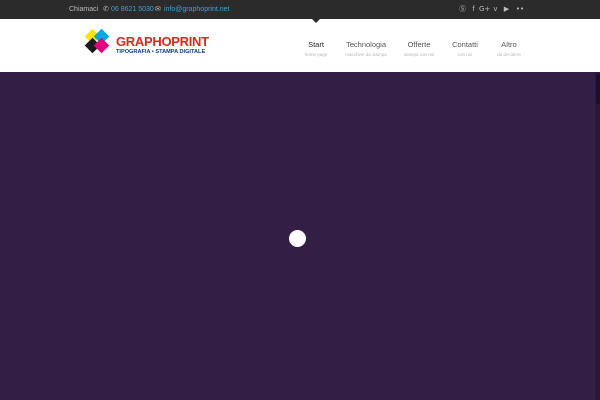 This screenshot has width=600, height=400. I want to click on nav-item-offerte: Offerte stampa con noi, so click(419, 49).